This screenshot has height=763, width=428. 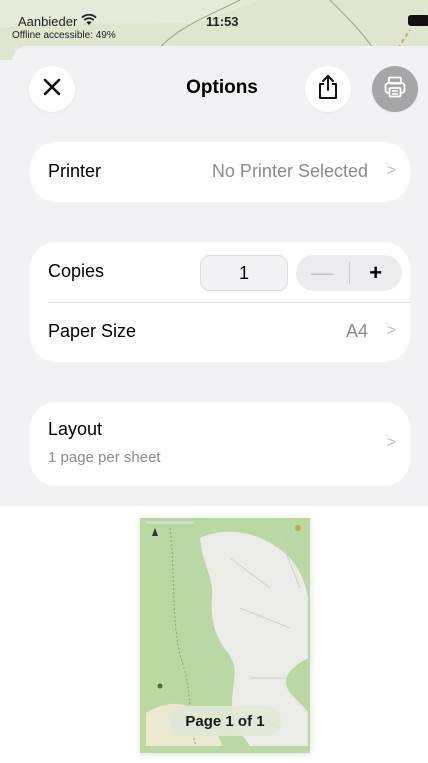 I want to click on print-button, so click(x=395, y=89).